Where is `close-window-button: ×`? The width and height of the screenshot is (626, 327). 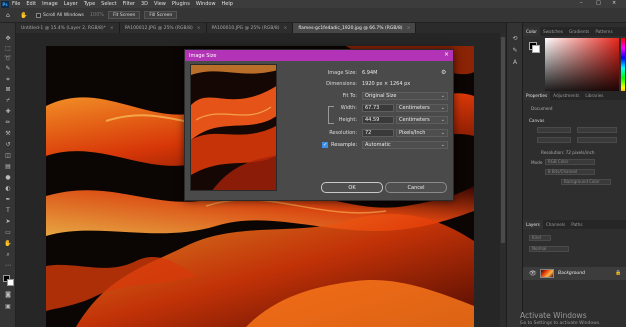
close-window-button: × is located at coordinates (614, 3).